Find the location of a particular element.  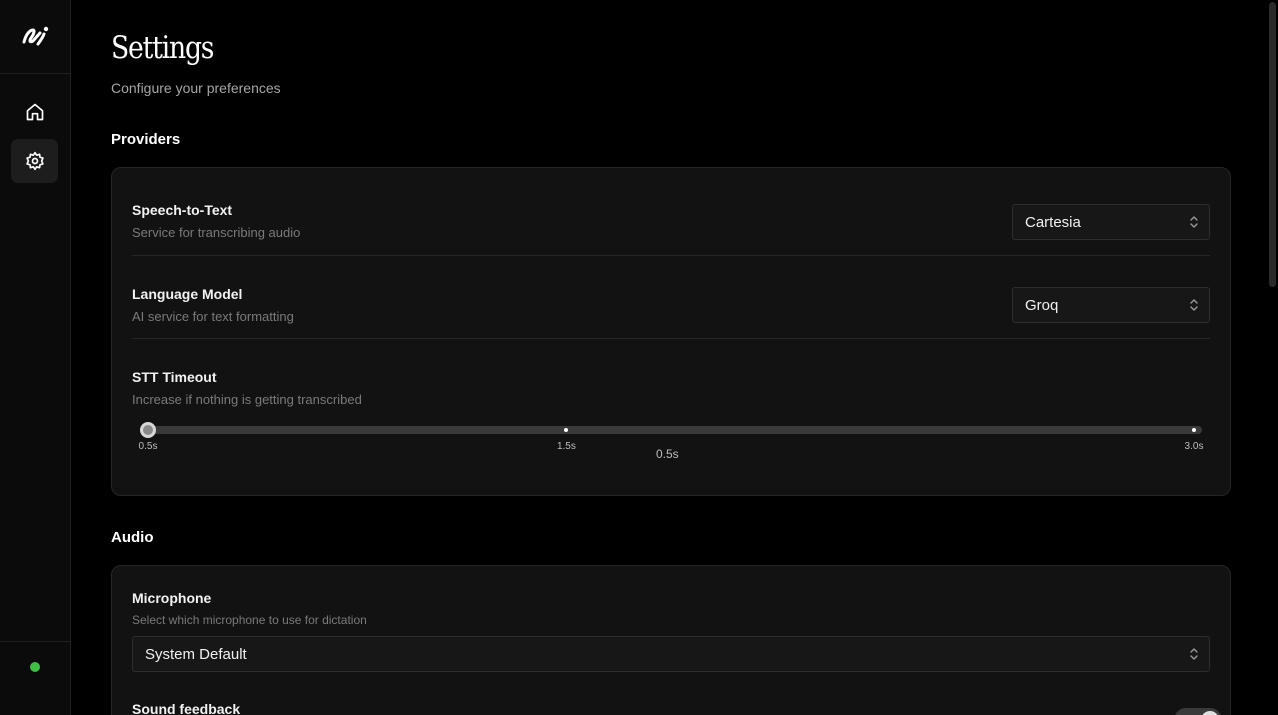

gear-icon is located at coordinates (34, 161).